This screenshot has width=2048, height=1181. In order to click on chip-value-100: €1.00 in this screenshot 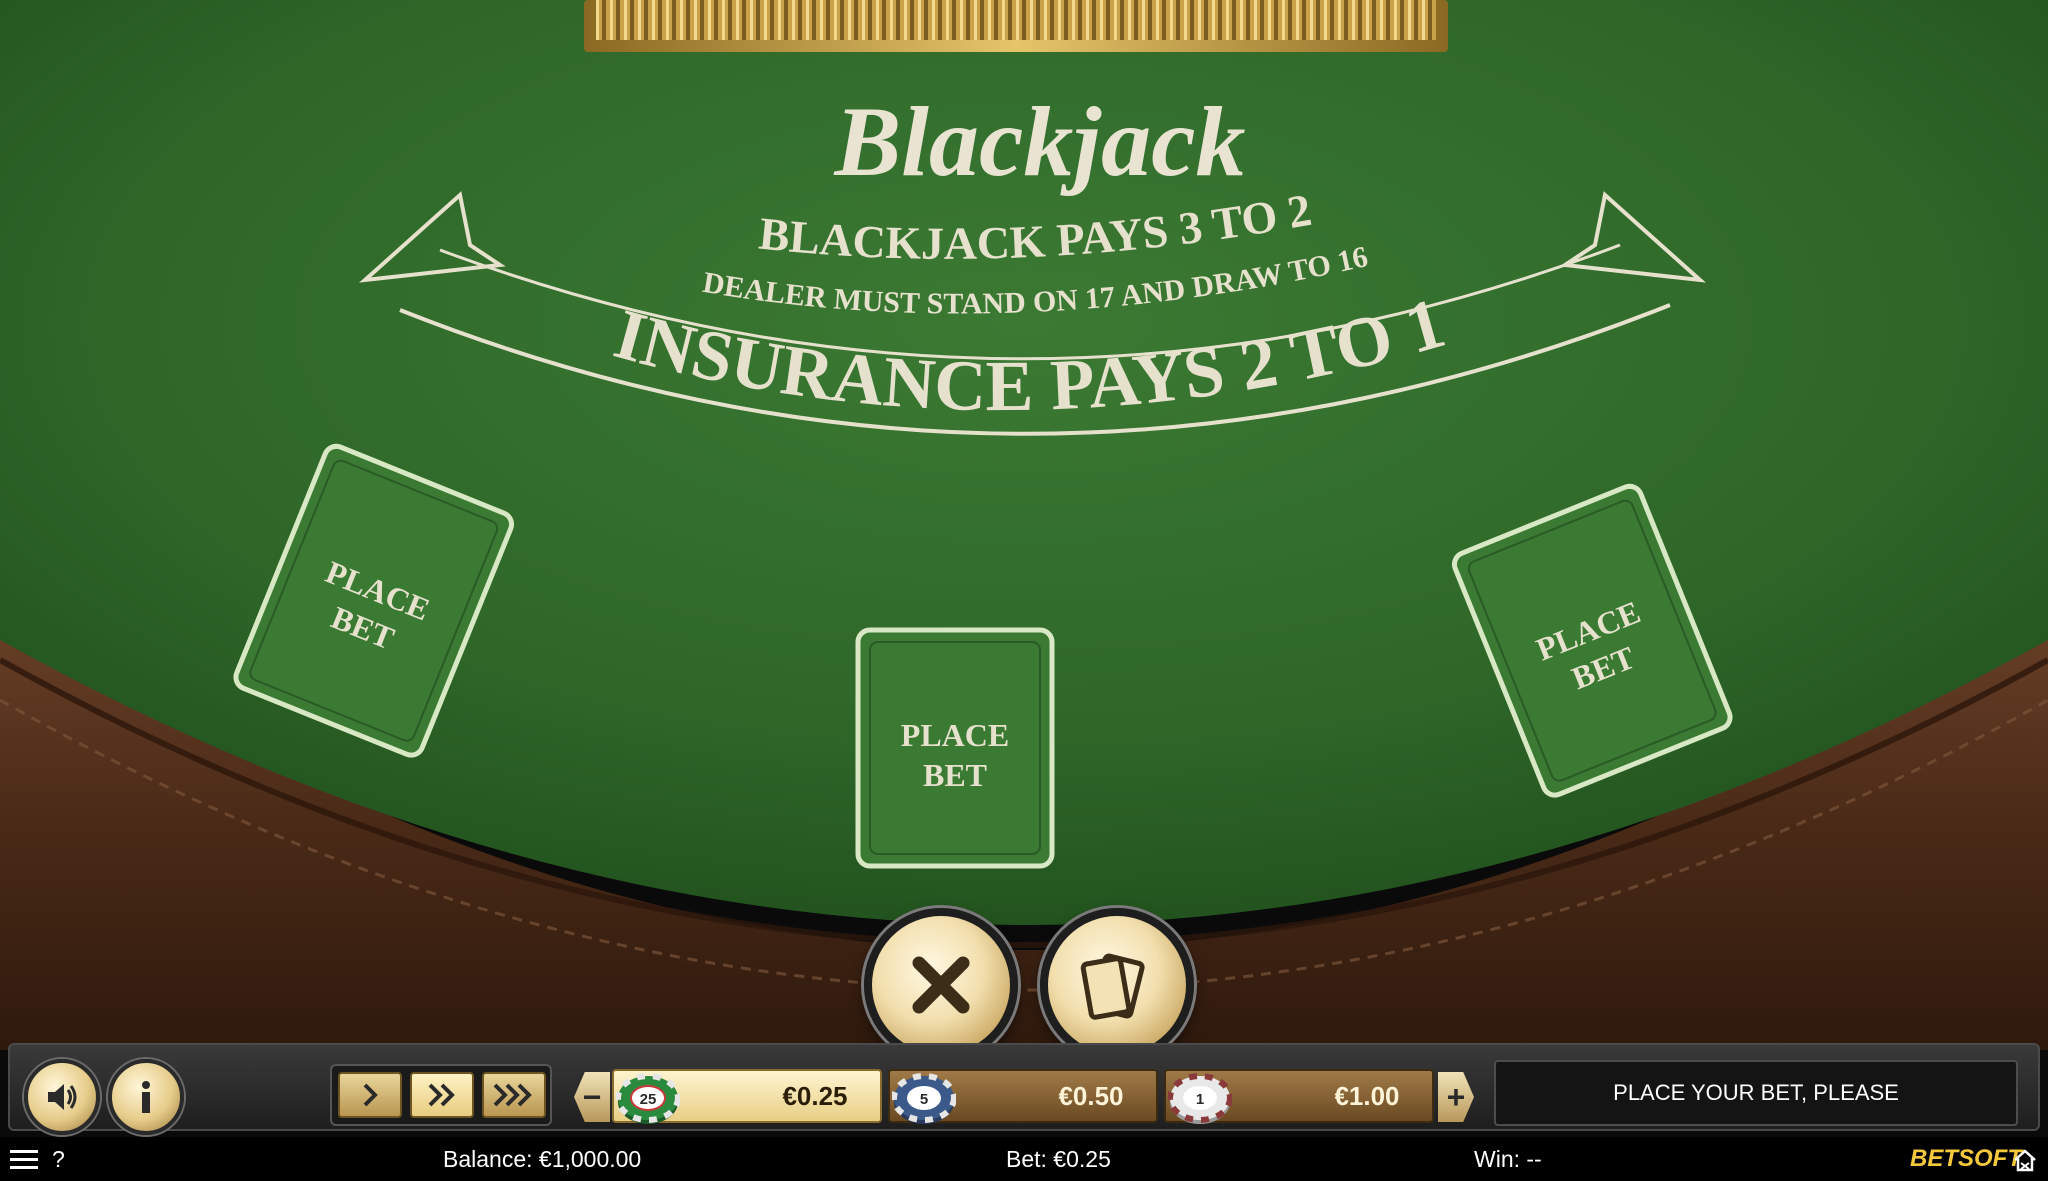, I will do `click(1367, 1095)`.